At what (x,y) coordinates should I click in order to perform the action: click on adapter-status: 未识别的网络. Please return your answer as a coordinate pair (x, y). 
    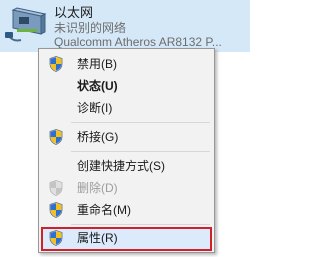
    Looking at the image, I should click on (90, 28).